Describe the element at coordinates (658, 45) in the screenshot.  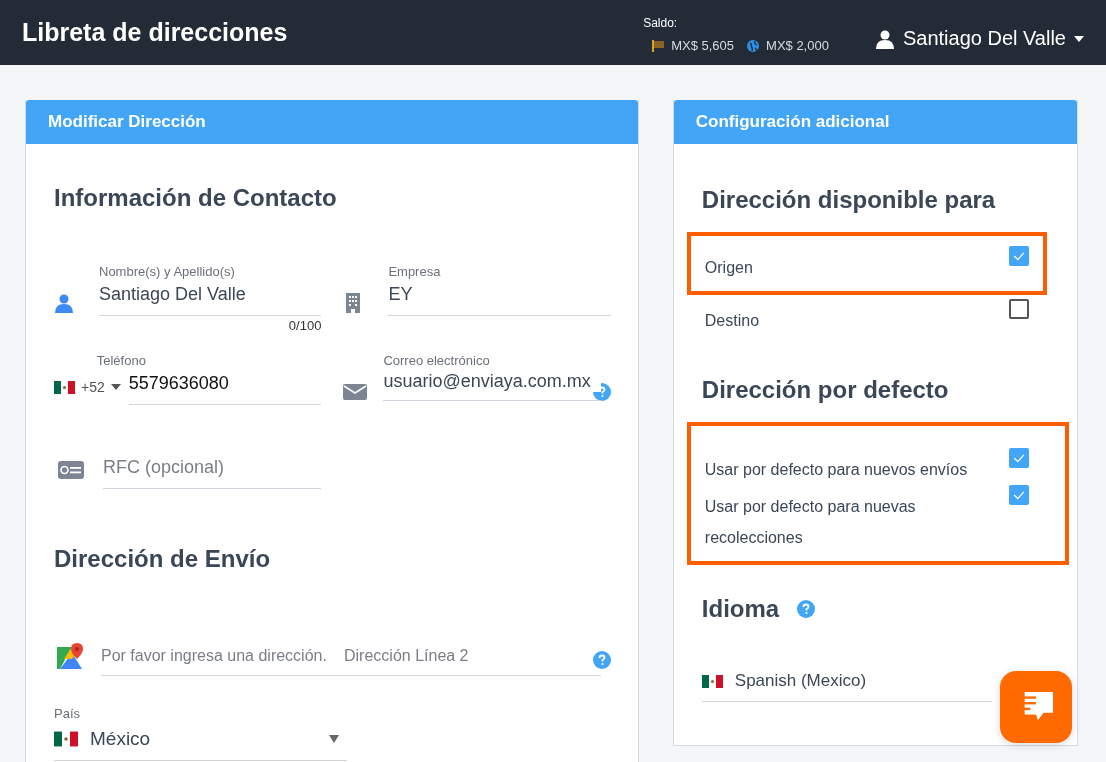
I see `flag-icon` at that location.